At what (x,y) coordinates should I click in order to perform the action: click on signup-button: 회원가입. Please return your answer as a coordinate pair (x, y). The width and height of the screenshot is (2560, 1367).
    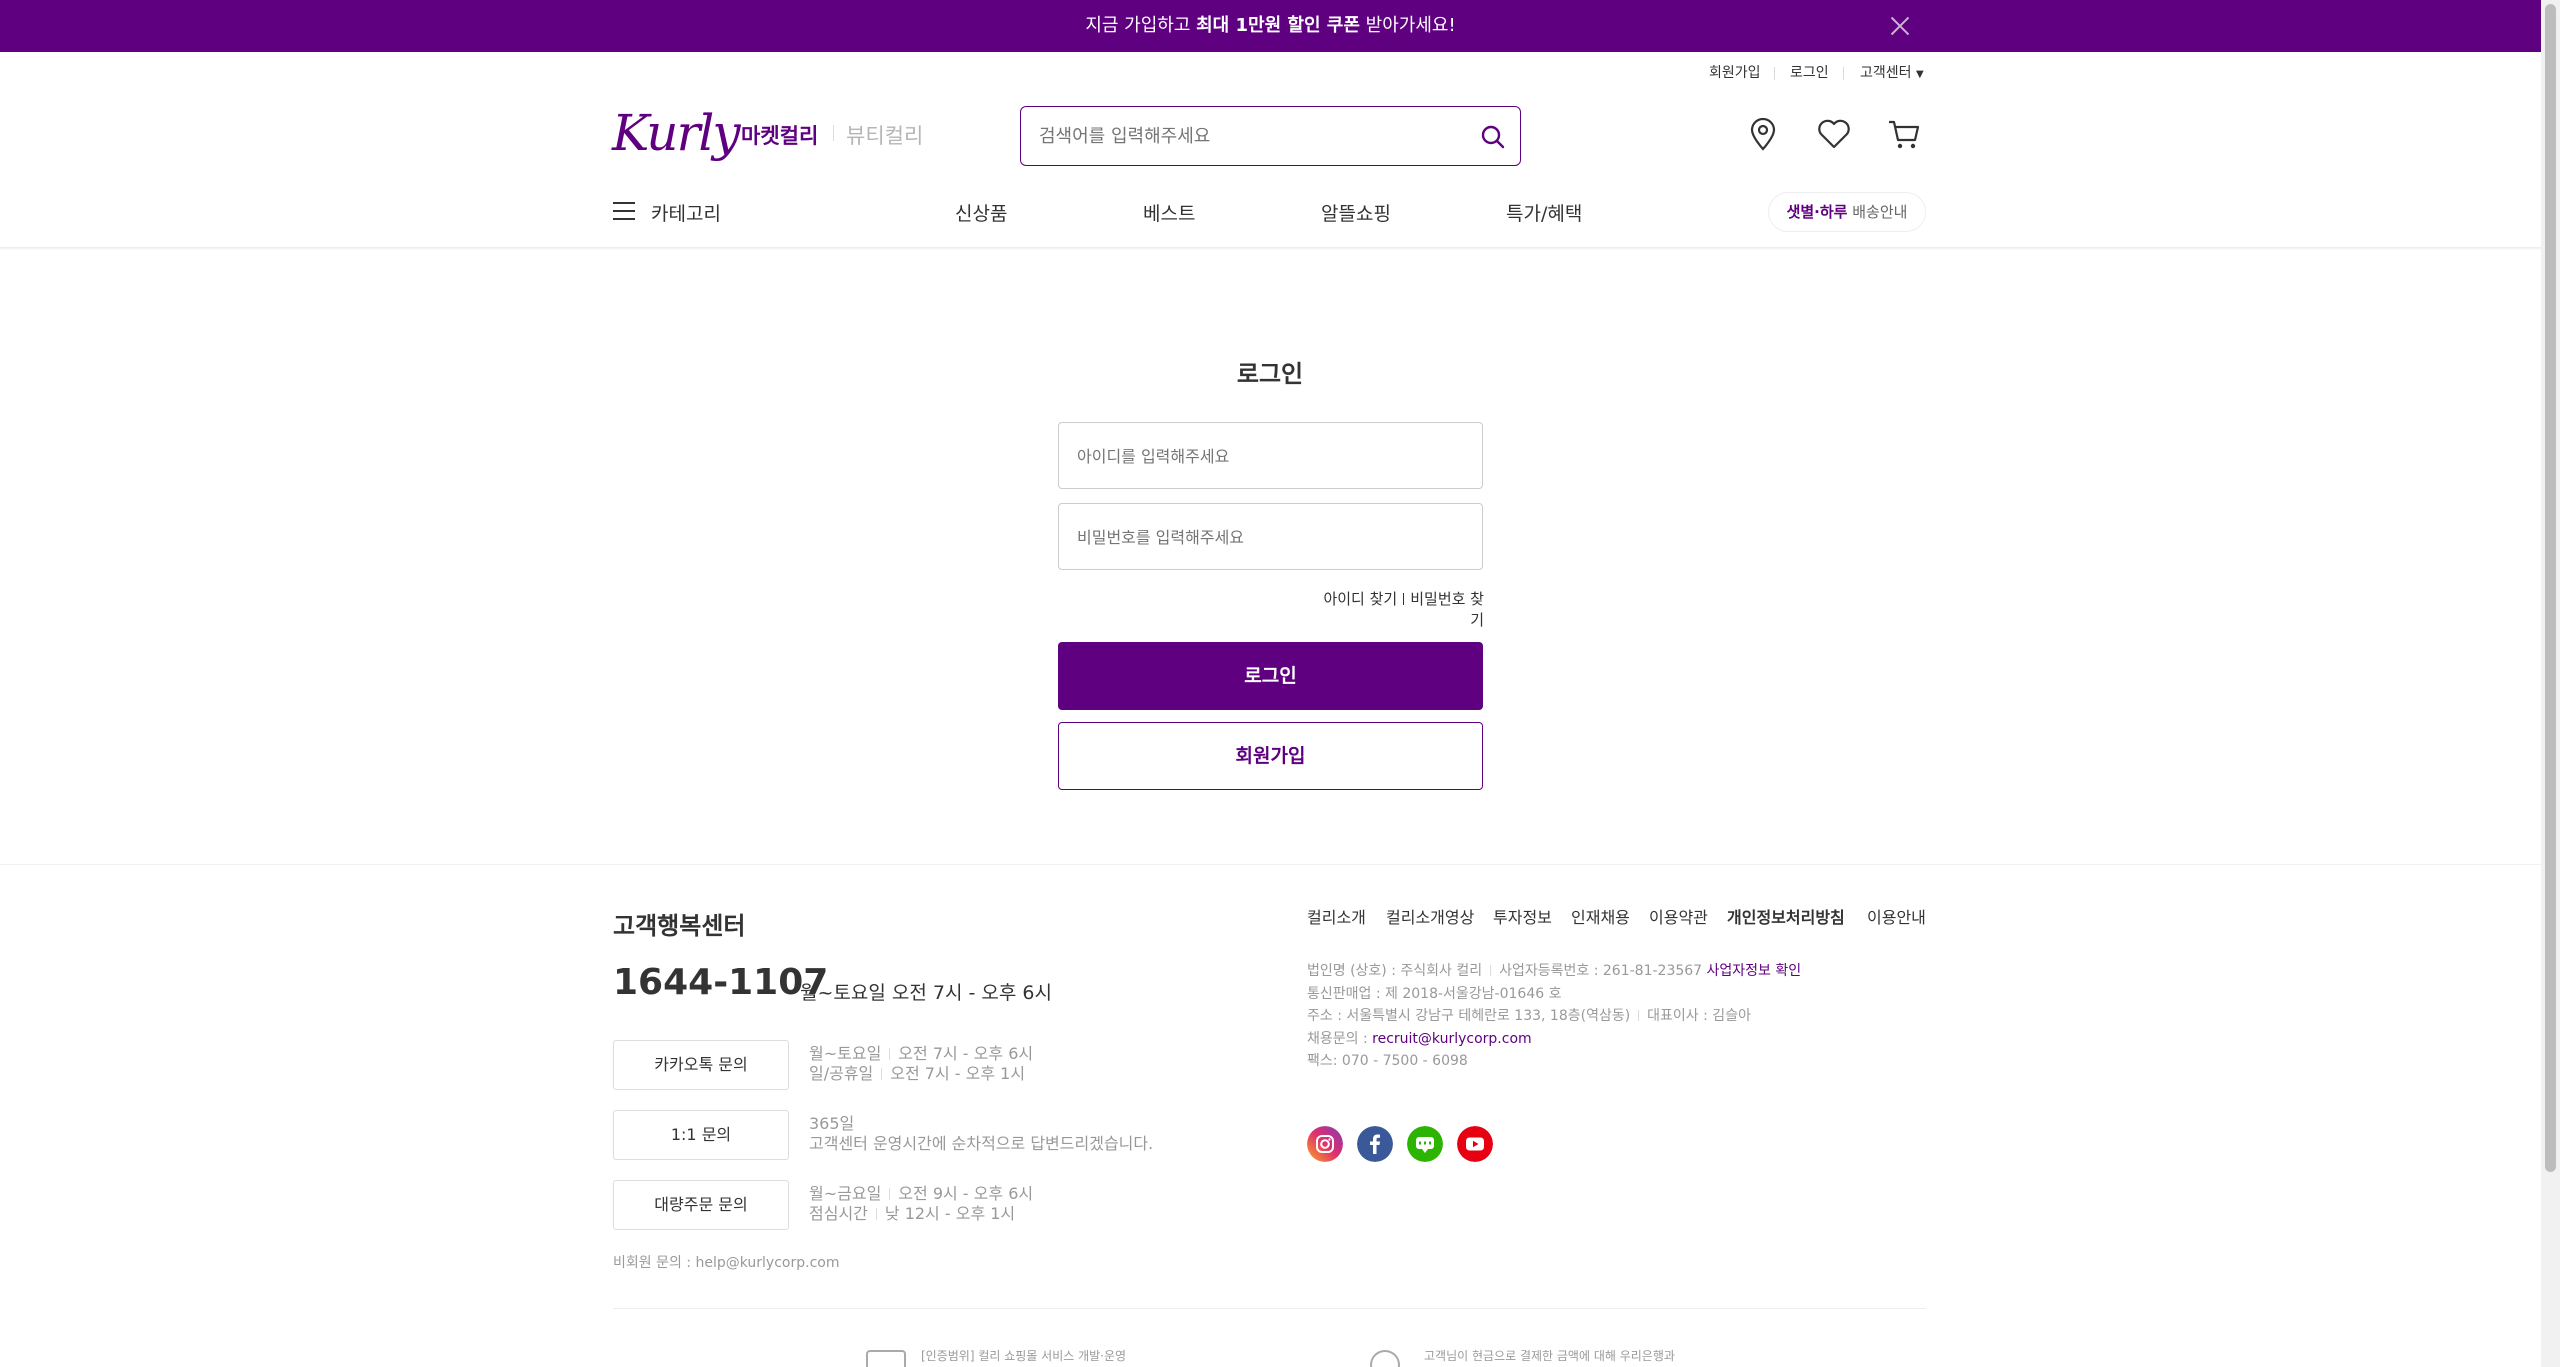
    Looking at the image, I should click on (1270, 756).